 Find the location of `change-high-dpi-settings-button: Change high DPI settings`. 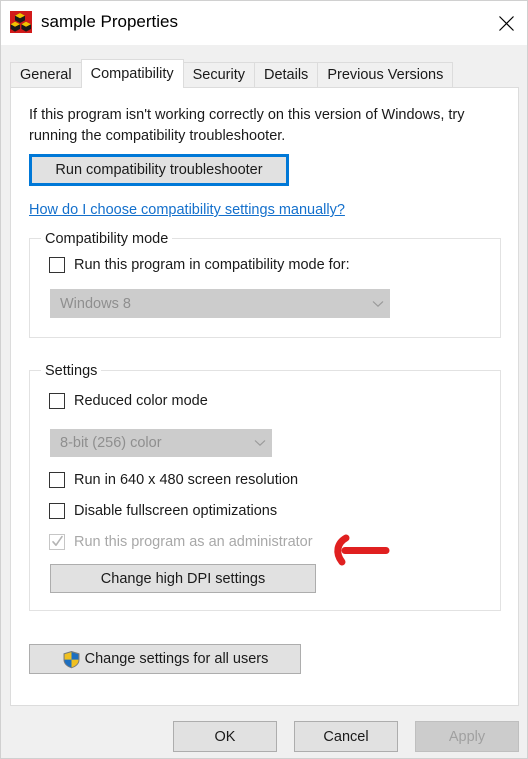

change-high-dpi-settings-button: Change high DPI settings is located at coordinates (183, 578).